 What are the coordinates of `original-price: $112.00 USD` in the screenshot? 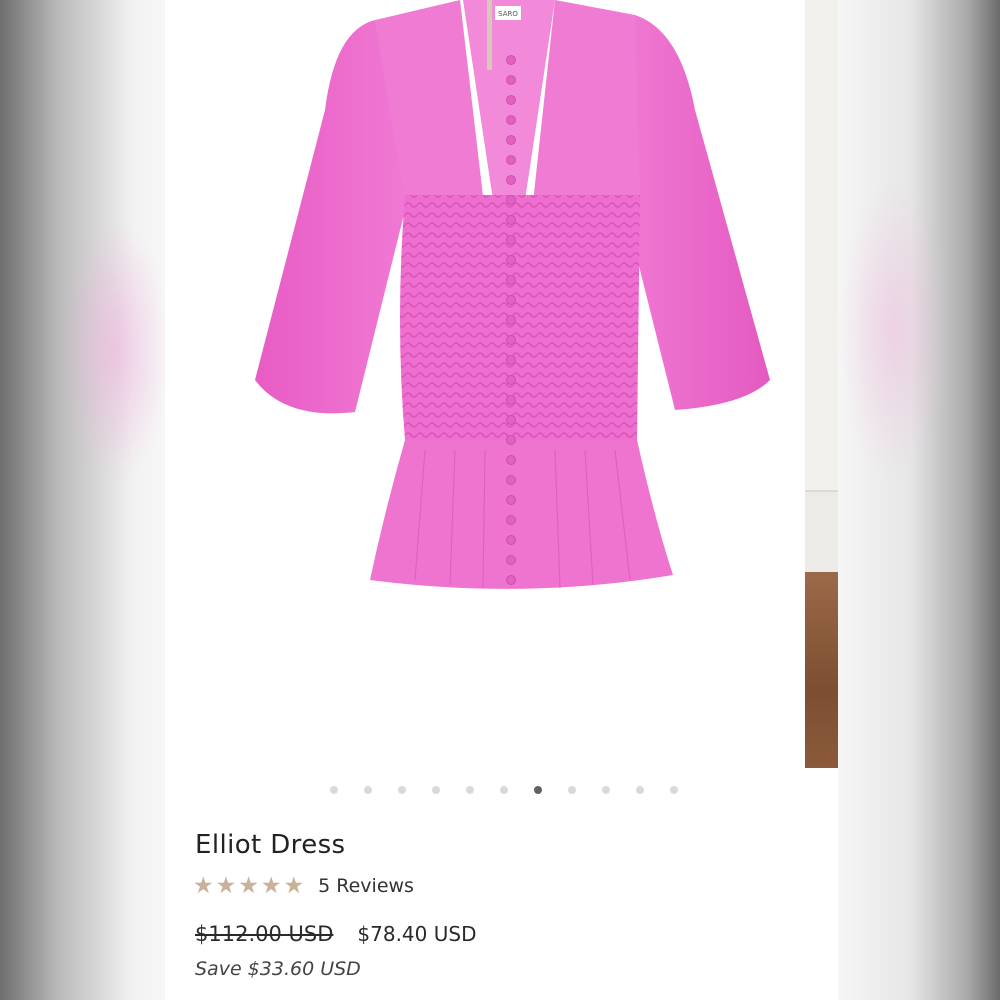 It's located at (264, 934).